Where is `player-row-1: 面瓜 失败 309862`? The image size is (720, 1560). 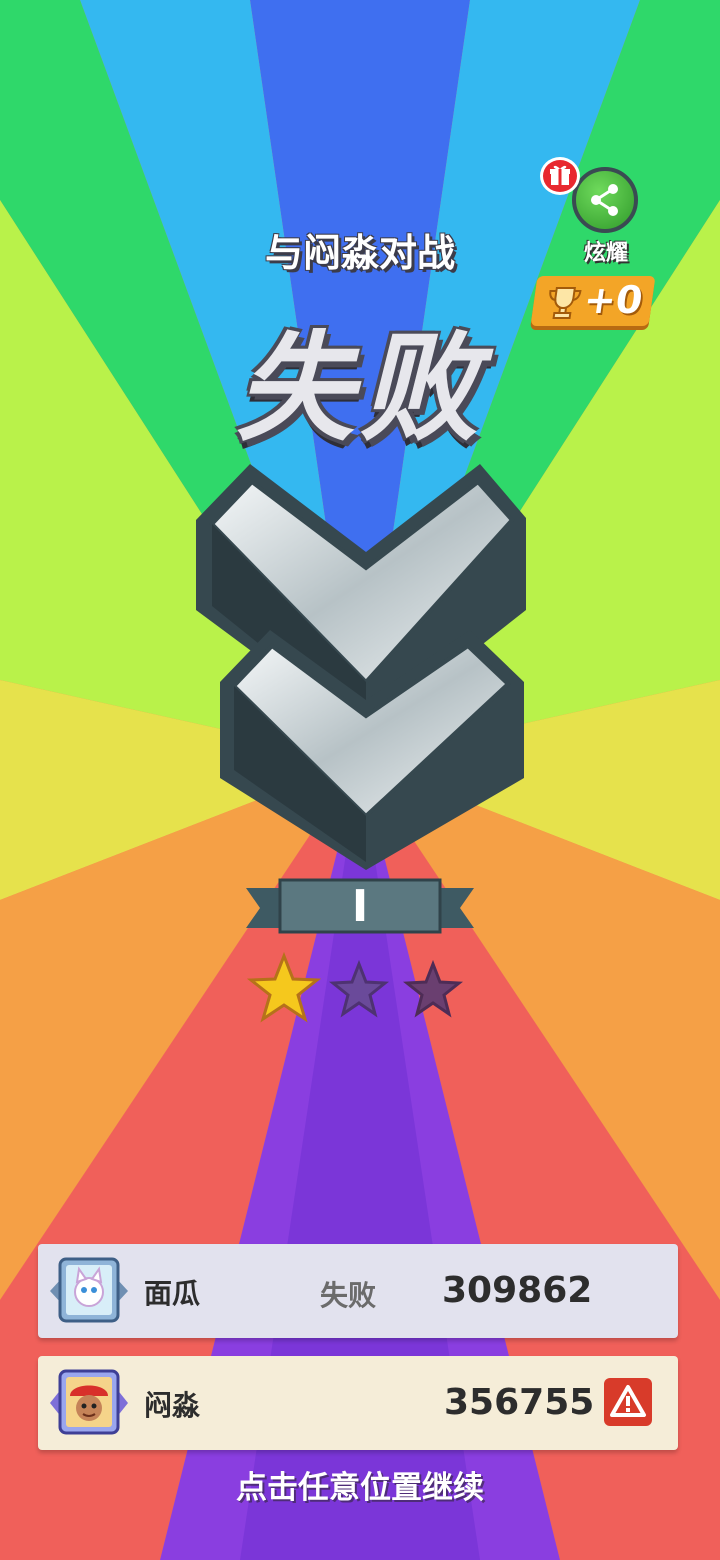 player-row-1: 面瓜 失败 309862 is located at coordinates (358, 1291).